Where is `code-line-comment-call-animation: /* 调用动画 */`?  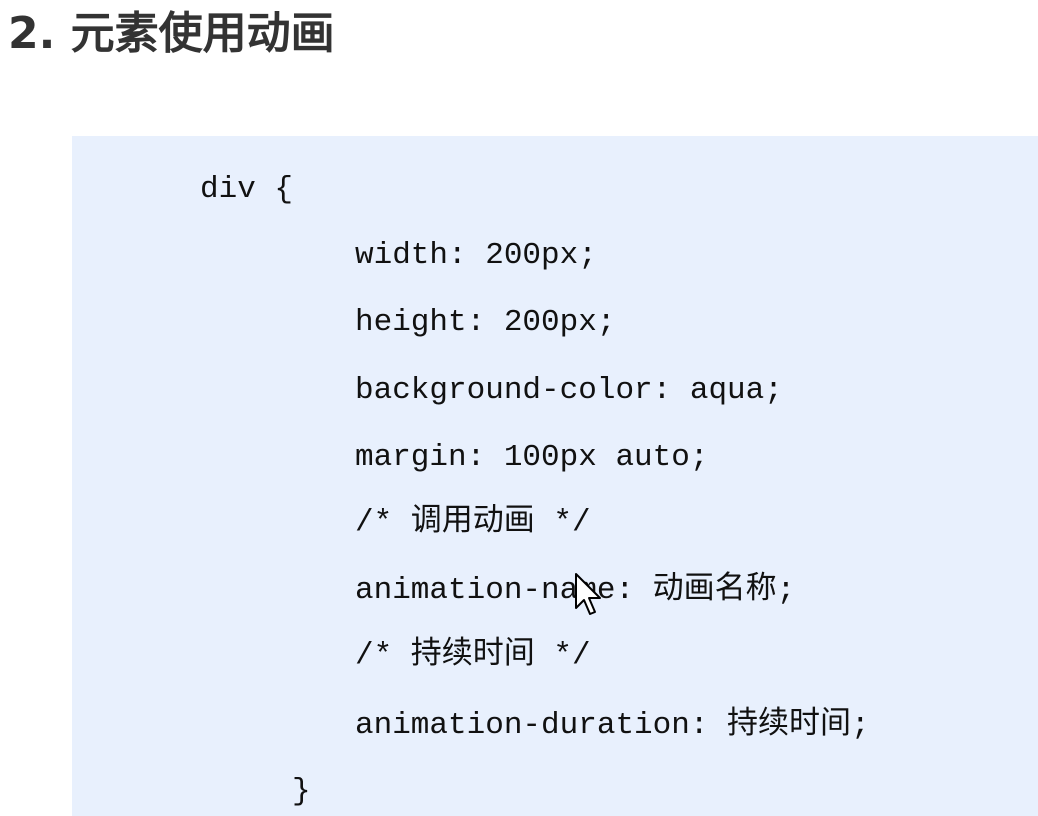 code-line-comment-call-animation: /* 调用动画 */ is located at coordinates (473, 522).